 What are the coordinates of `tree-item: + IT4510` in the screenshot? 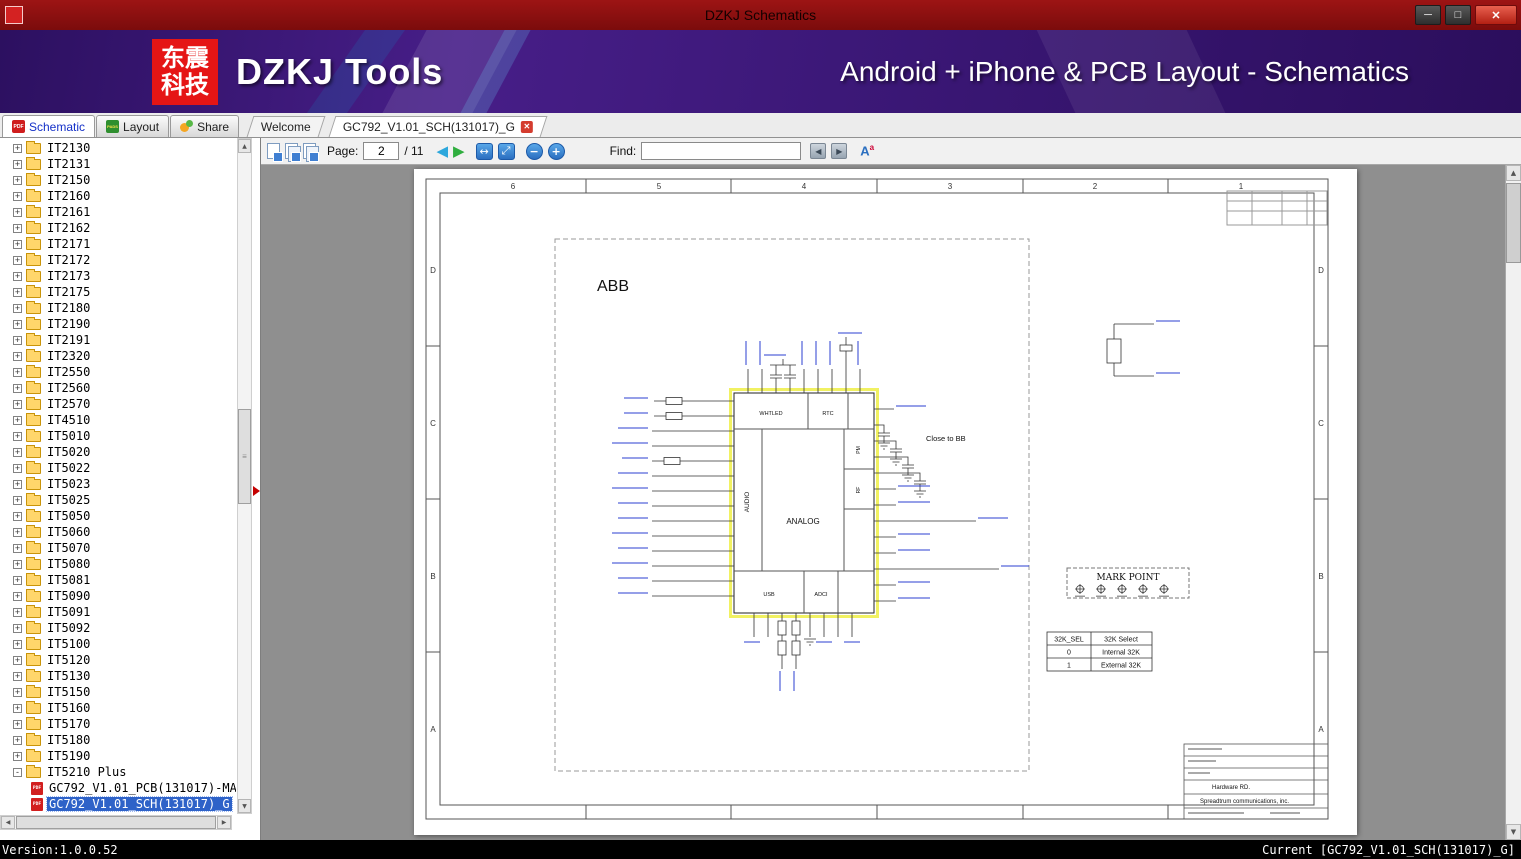 It's located at (118, 420).